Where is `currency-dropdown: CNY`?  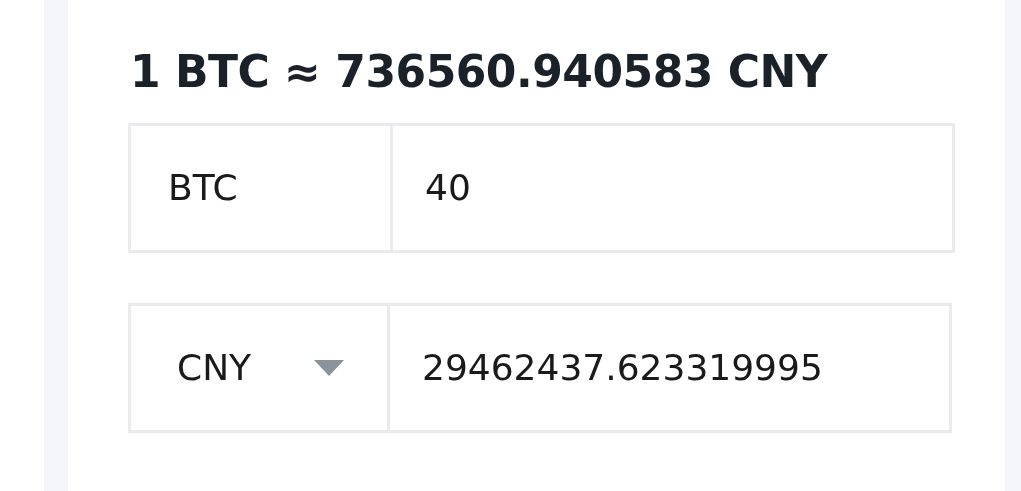 currency-dropdown: CNY is located at coordinates (259, 367).